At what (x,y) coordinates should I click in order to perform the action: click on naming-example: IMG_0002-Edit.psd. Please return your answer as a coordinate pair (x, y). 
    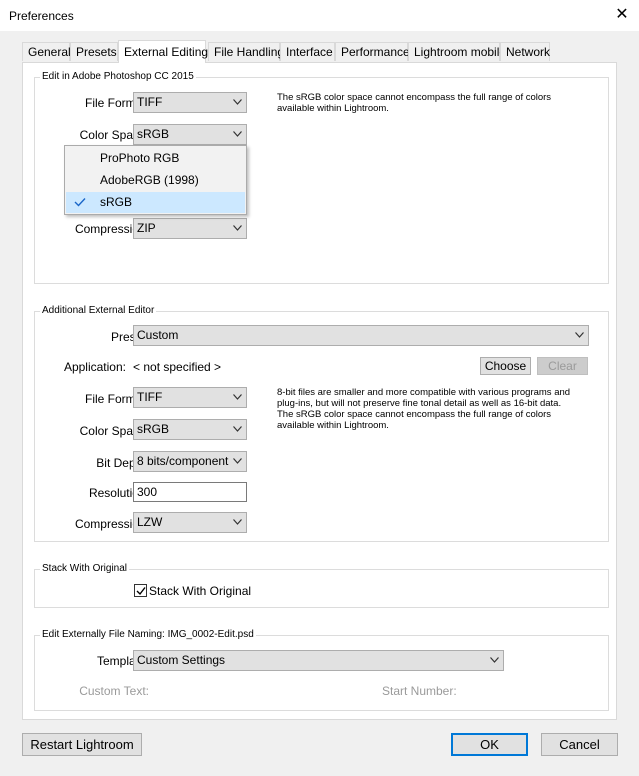
    Looking at the image, I should click on (210, 634).